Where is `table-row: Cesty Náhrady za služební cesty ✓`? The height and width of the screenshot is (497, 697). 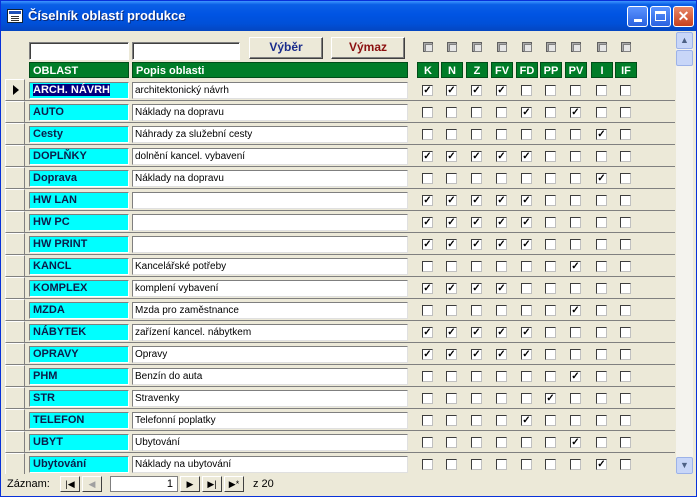 table-row: Cesty Náhrady za služební cesty ✓ is located at coordinates (340, 134).